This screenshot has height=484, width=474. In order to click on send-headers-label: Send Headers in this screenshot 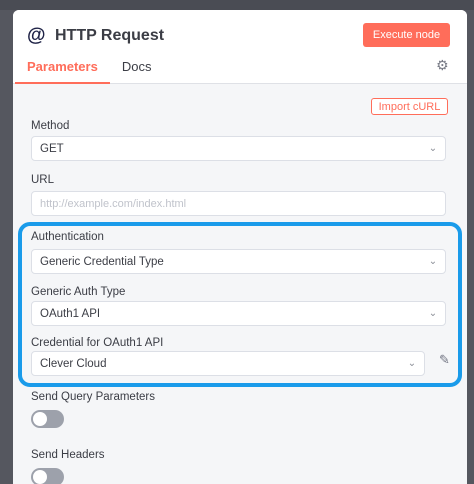, I will do `click(68, 455)`.